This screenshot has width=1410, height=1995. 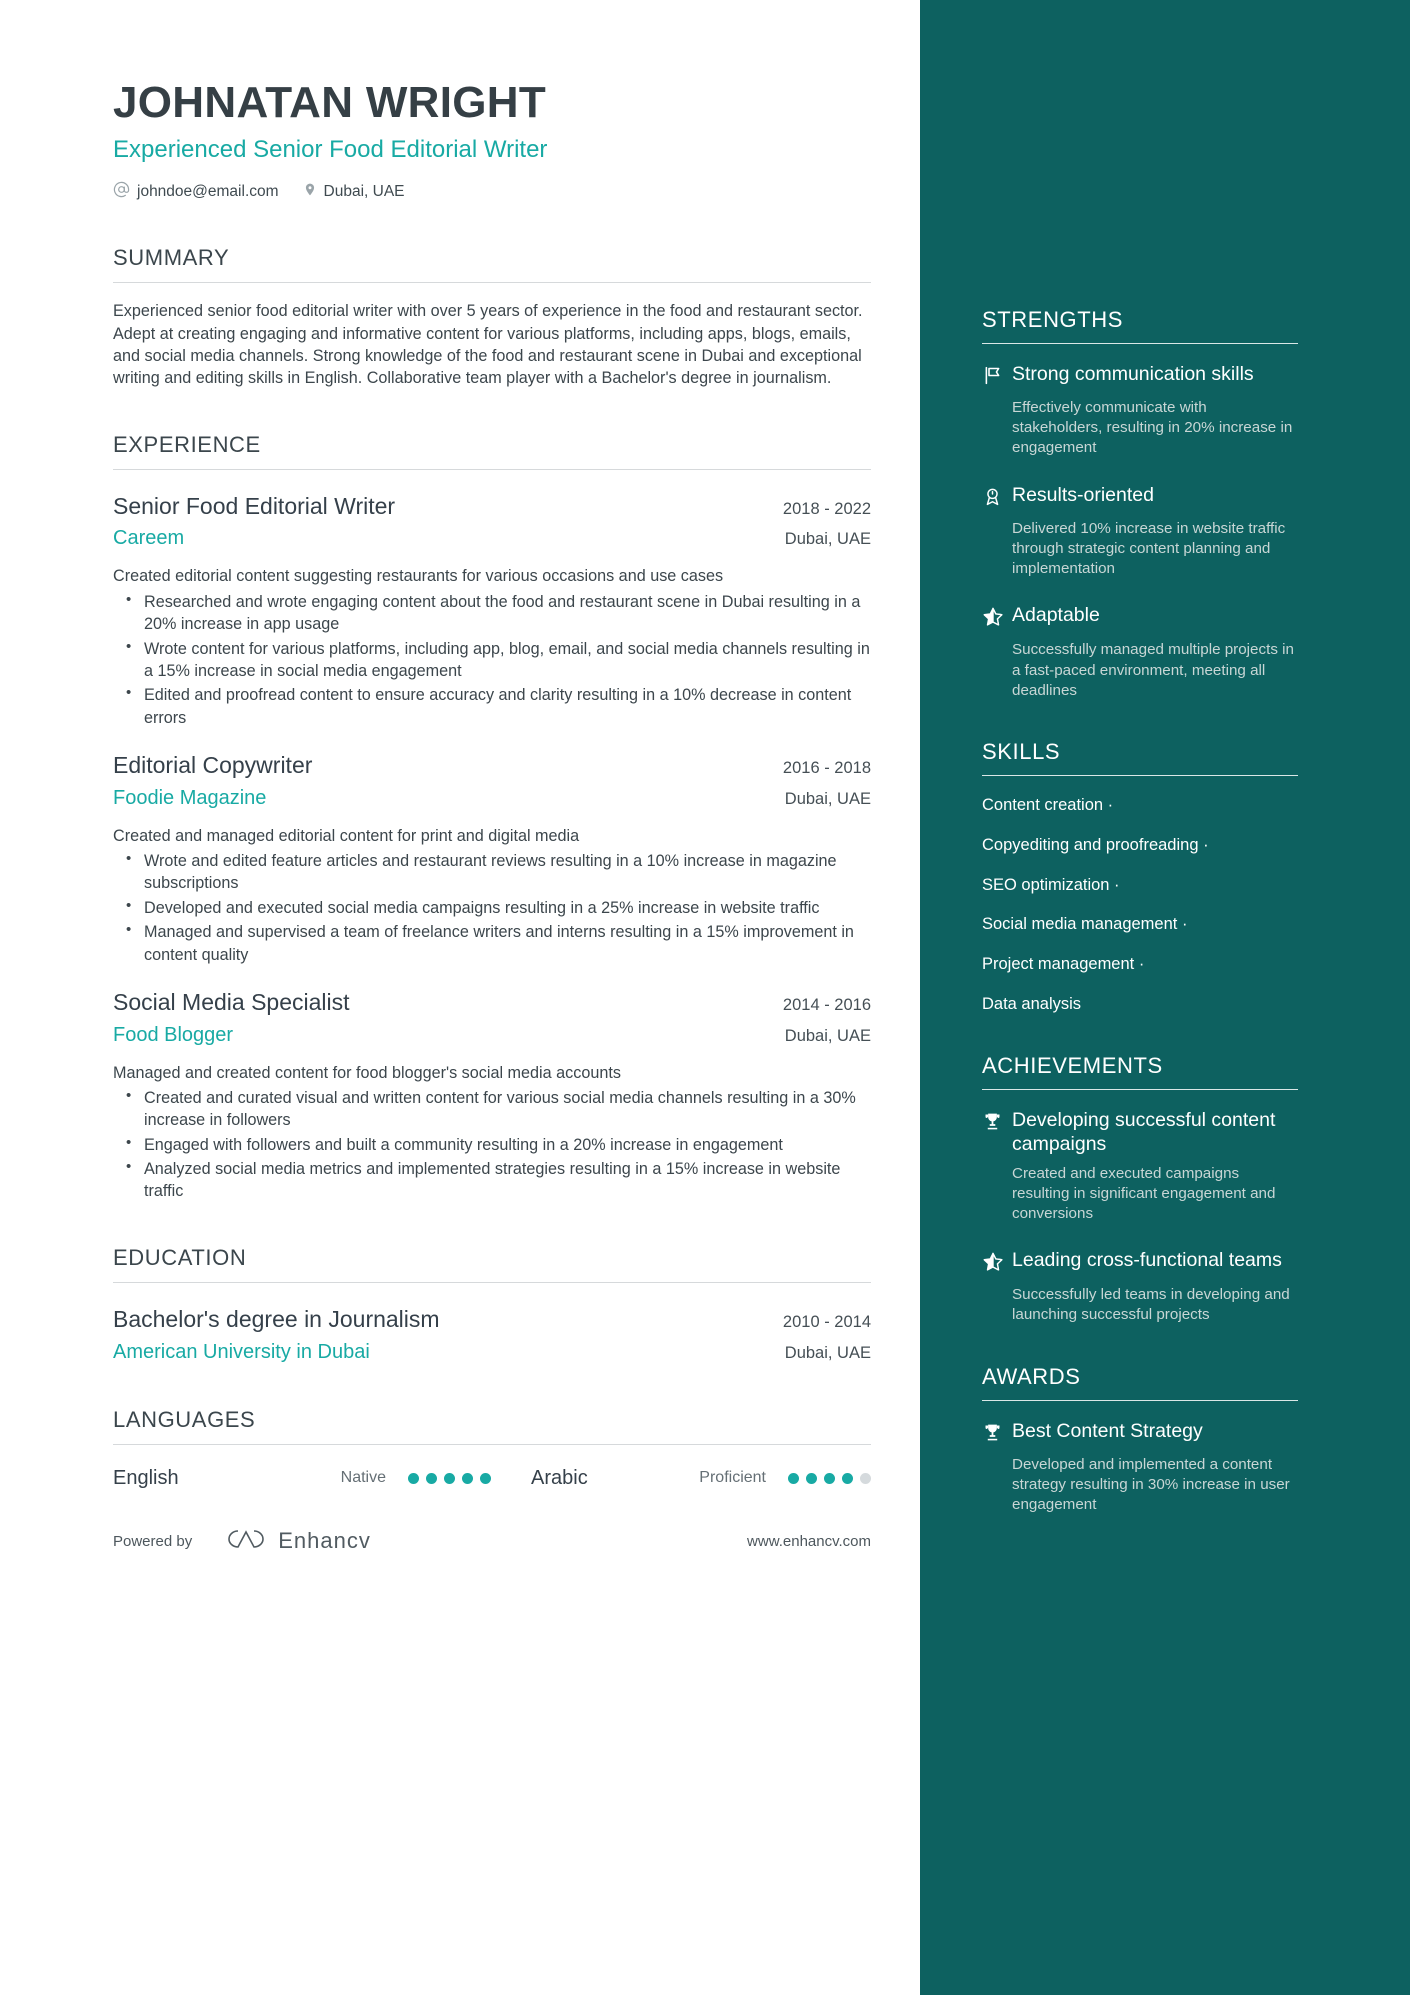 What do you see at coordinates (809, 1541) in the screenshot?
I see `website-link: www.enhancv.com` at bounding box center [809, 1541].